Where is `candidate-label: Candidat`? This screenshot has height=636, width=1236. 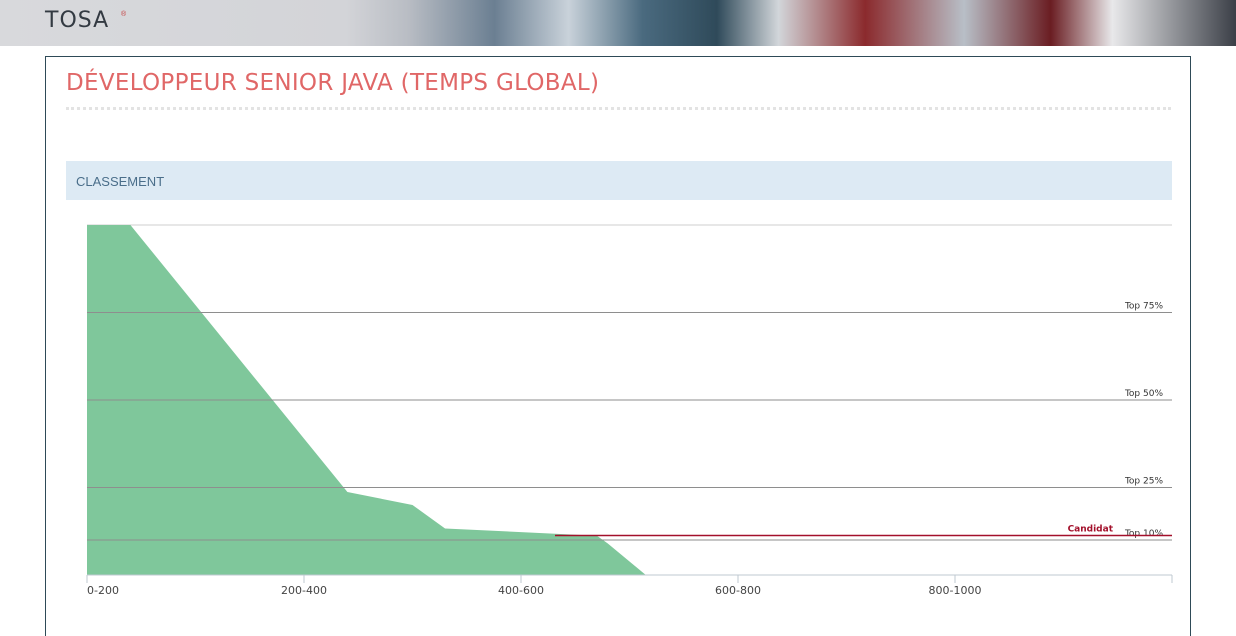 candidate-label: Candidat is located at coordinates (1091, 530).